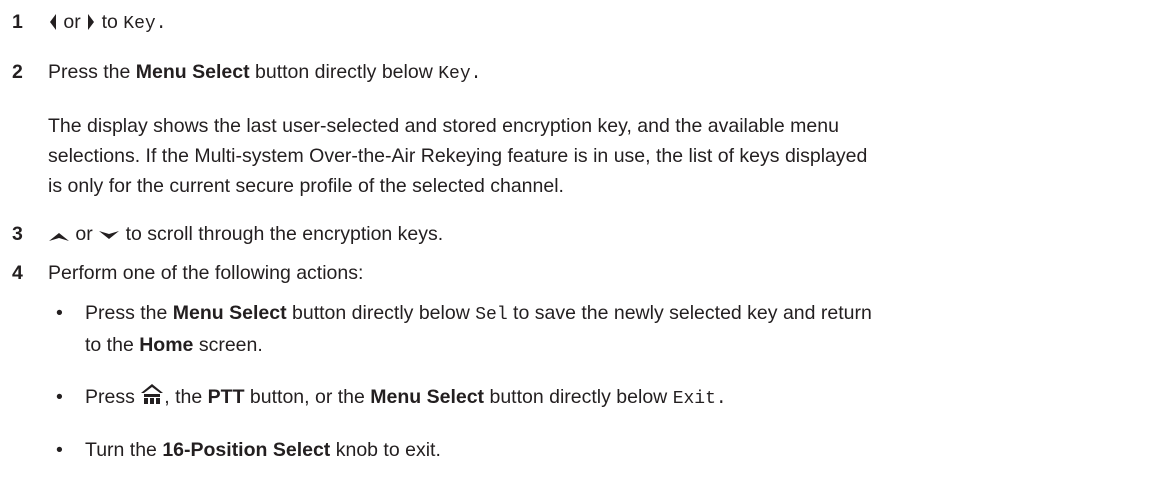 Image resolution: width=1171 pixels, height=477 pixels. I want to click on bullet-text-pre: to the, so click(109, 345).